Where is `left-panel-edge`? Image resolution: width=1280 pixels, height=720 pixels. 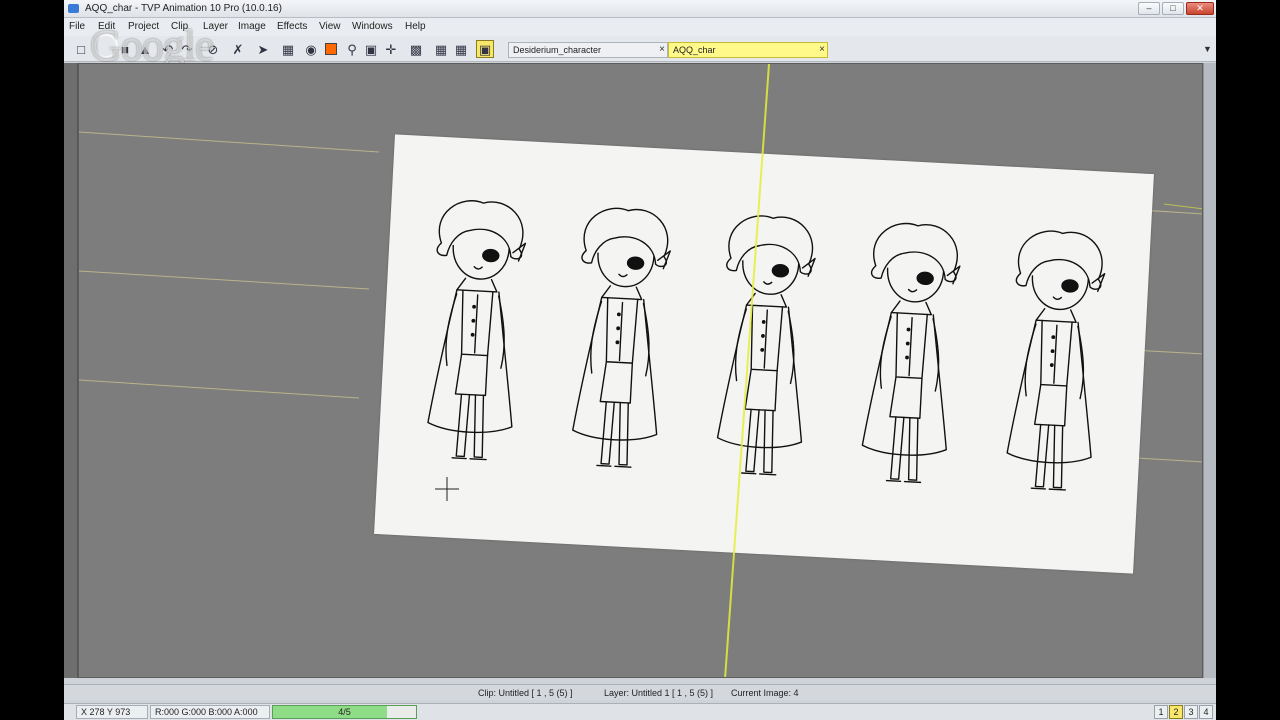 left-panel-edge is located at coordinates (71, 370).